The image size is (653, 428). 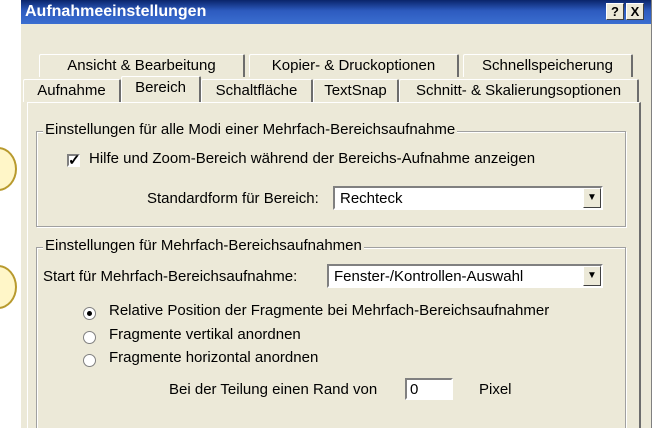 I want to click on radio-selected-dot, so click(x=89, y=313).